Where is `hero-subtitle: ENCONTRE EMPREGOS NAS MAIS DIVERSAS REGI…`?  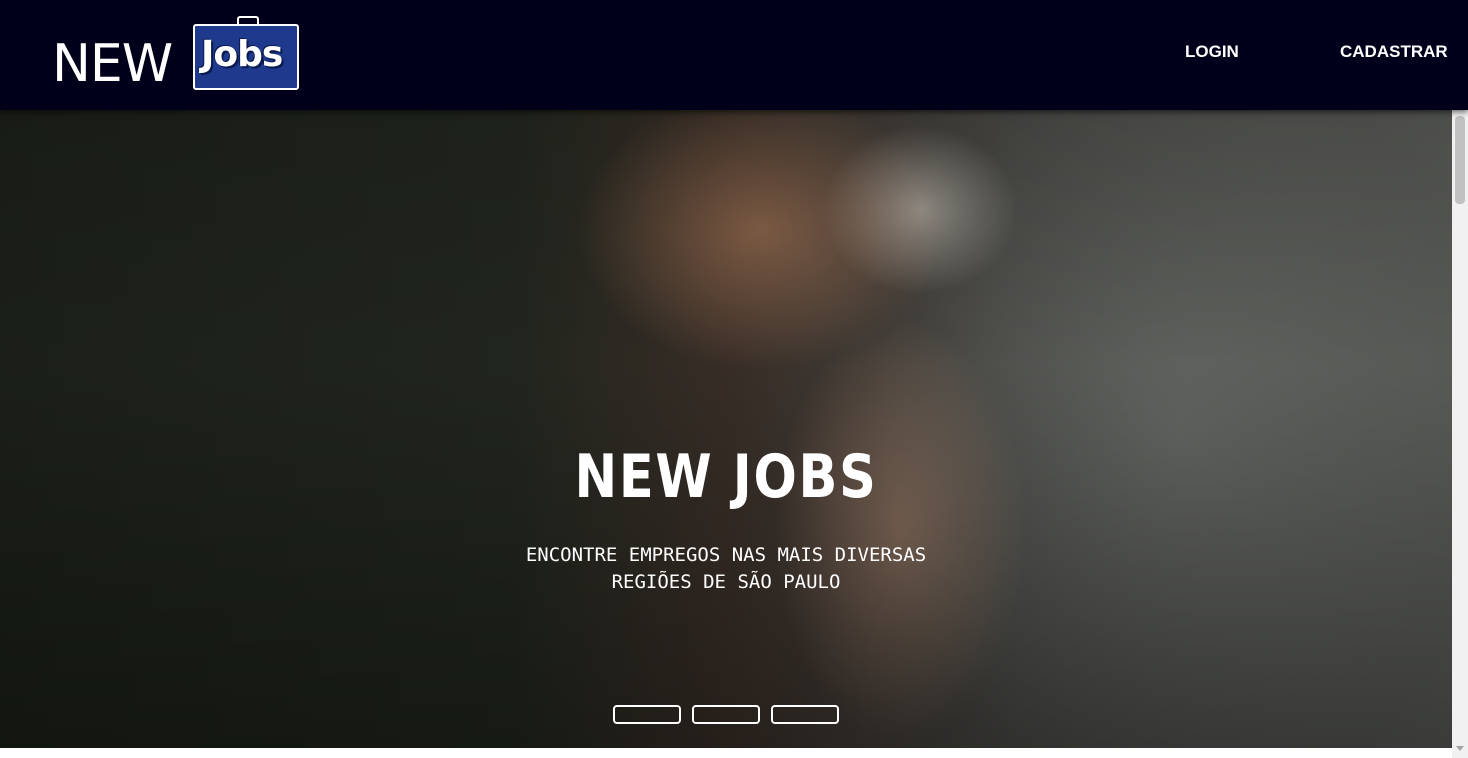
hero-subtitle: ENCONTRE EMPREGOS NAS MAIS DIVERSAS REGI… is located at coordinates (726, 568).